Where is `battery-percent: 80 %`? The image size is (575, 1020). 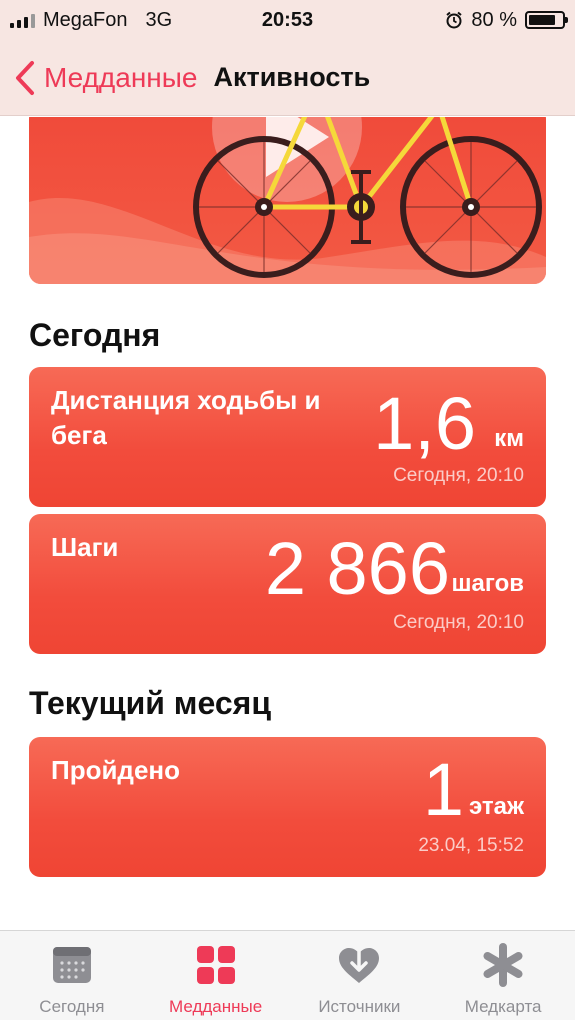
battery-percent: 80 % is located at coordinates (494, 19).